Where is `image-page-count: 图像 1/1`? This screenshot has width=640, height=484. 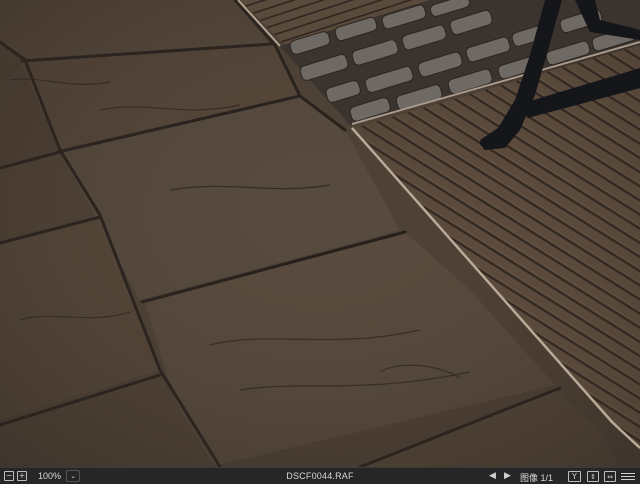
image-page-count: 图像 1/1 is located at coordinates (537, 478).